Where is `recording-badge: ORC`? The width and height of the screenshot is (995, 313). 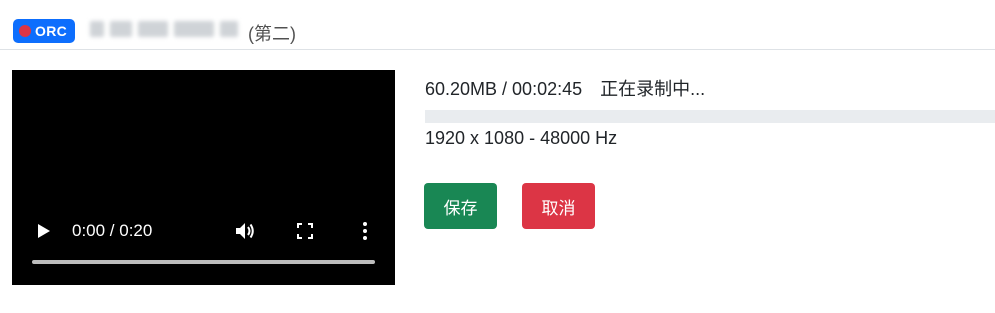 recording-badge: ORC is located at coordinates (44, 31).